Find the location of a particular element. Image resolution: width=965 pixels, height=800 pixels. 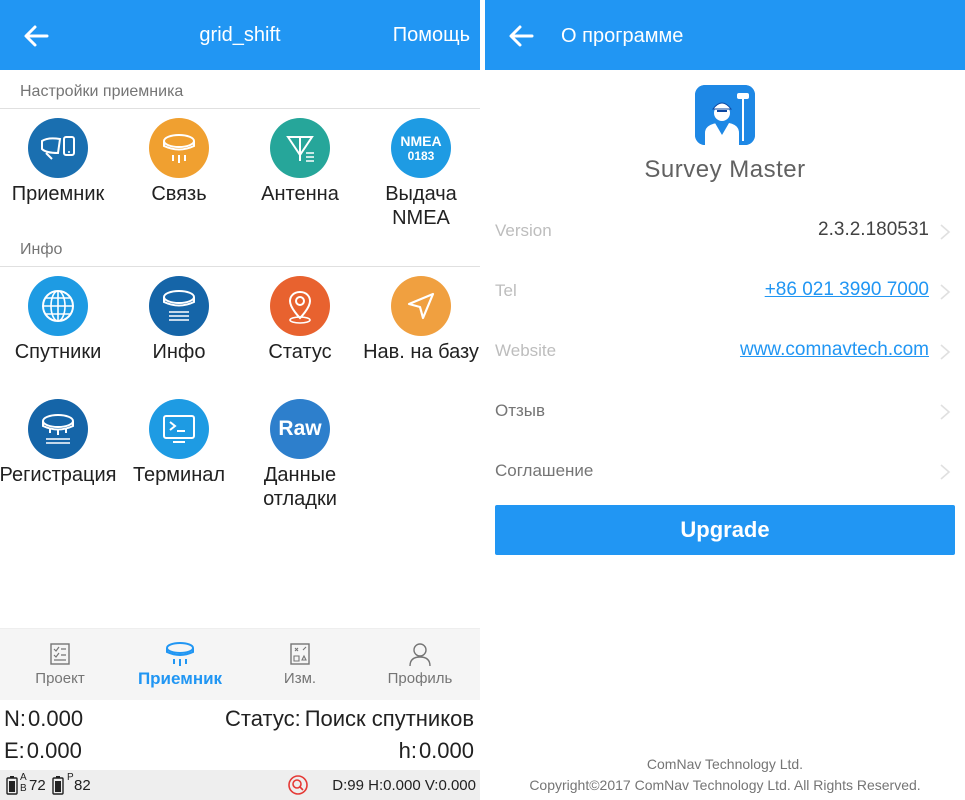

location-pin-icon is located at coordinates (300, 306).